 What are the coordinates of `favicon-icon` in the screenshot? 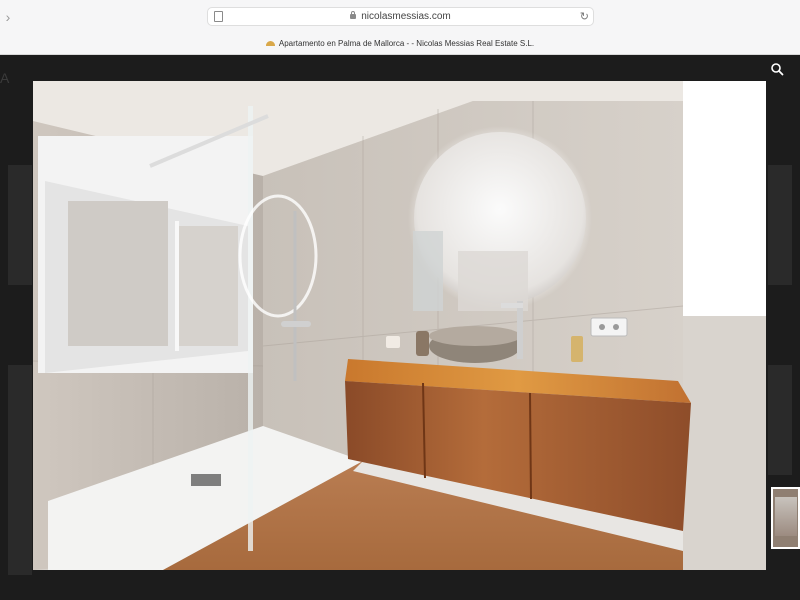 It's located at (270, 43).